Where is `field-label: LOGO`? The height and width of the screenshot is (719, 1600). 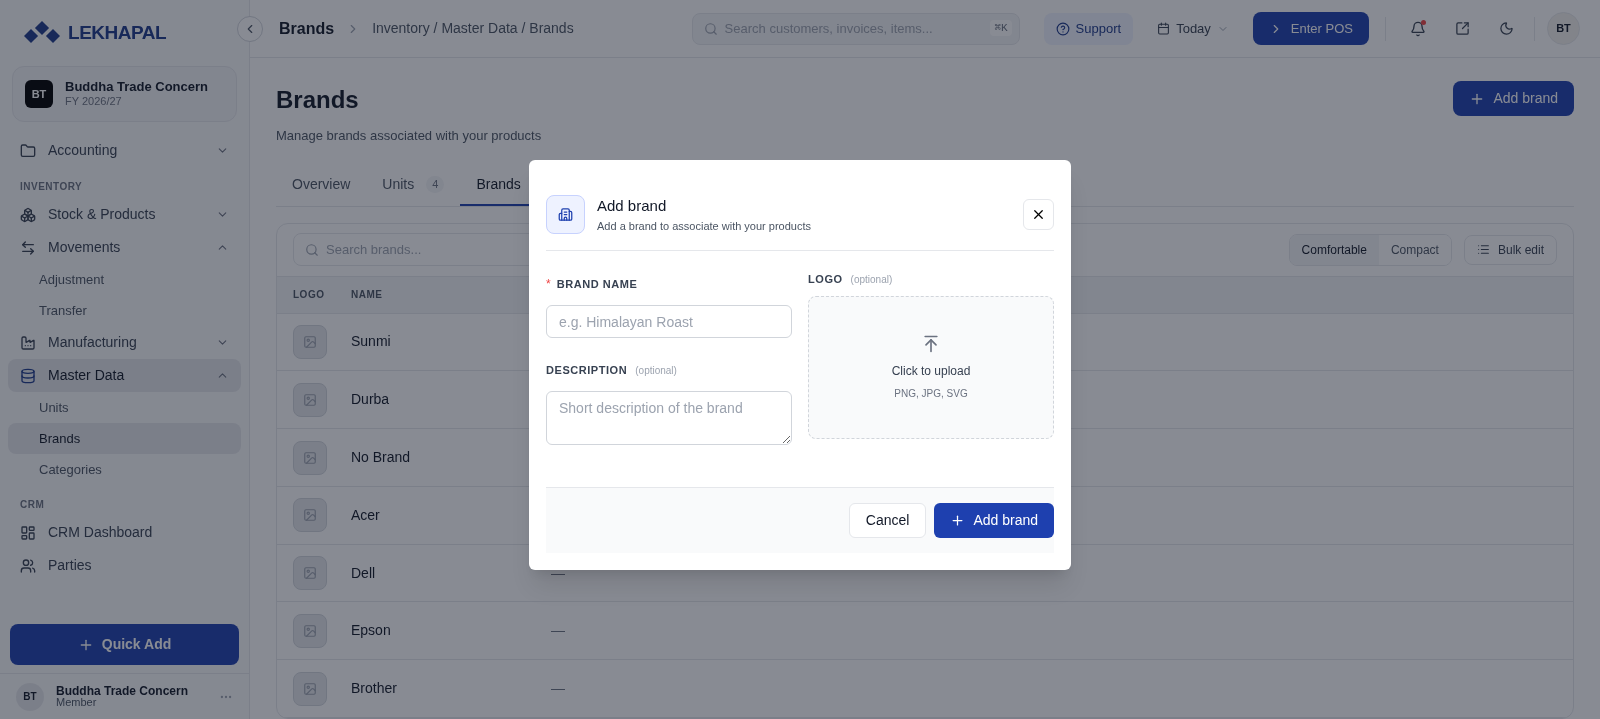 field-label: LOGO is located at coordinates (825, 279).